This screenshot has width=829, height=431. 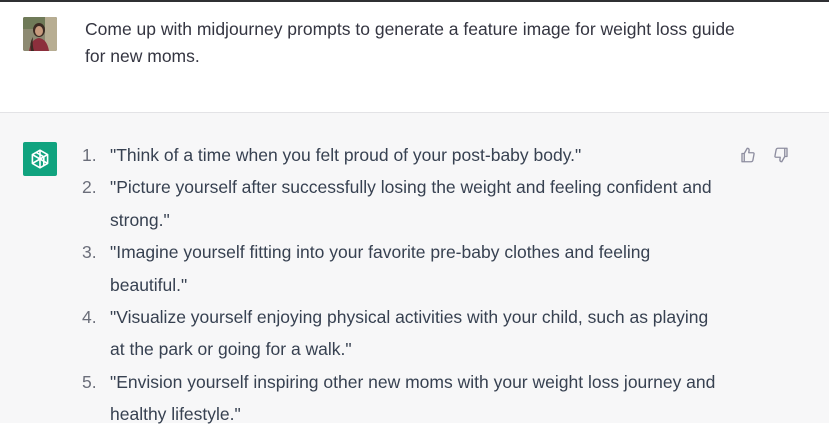 I want to click on user-avatar, so click(x=40, y=34).